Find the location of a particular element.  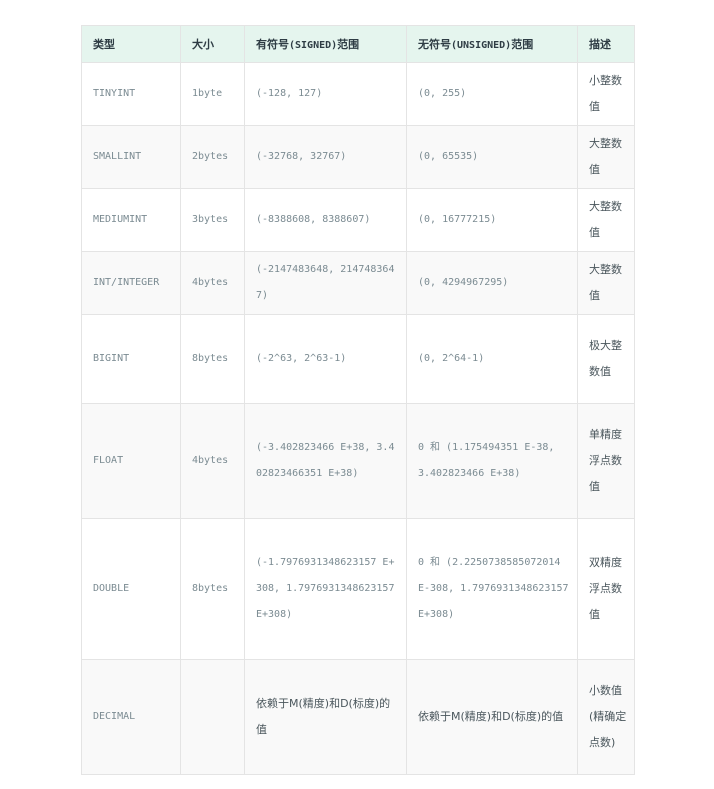

signed-range-cell: (-128, 127) is located at coordinates (325, 94).